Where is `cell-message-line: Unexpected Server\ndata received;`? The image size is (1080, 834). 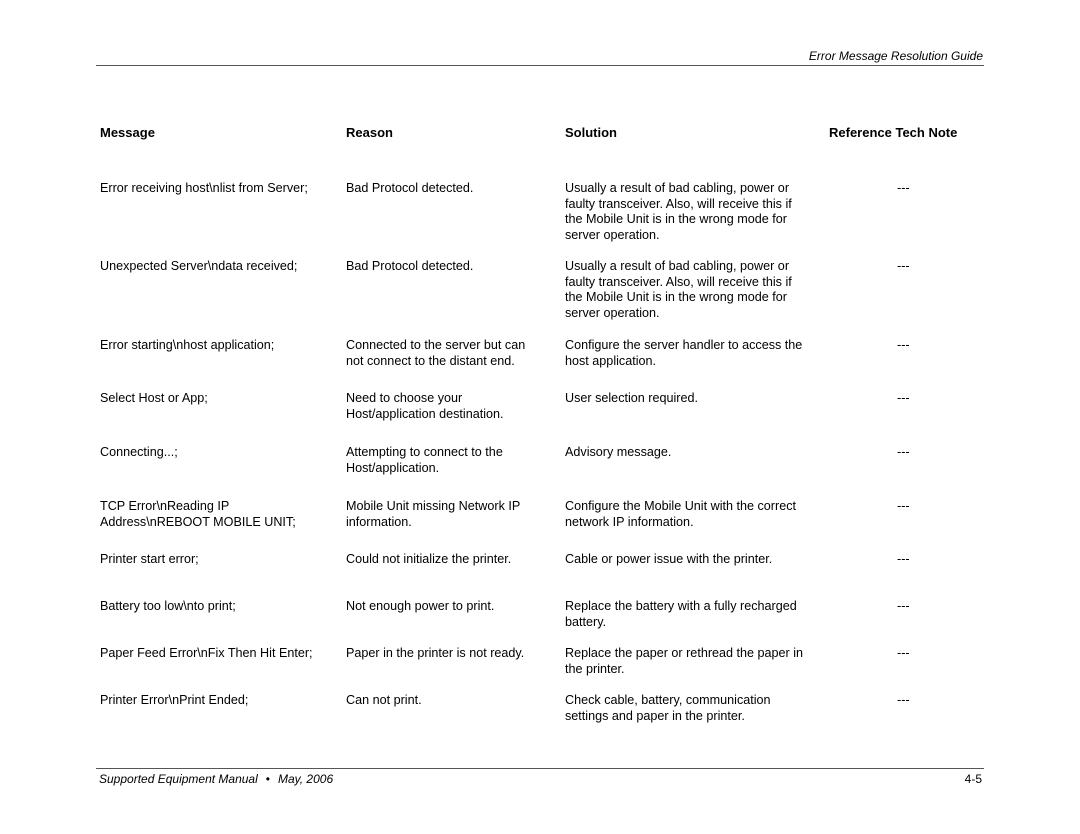
cell-message-line: Unexpected Server\ndata received; is located at coordinates (199, 266).